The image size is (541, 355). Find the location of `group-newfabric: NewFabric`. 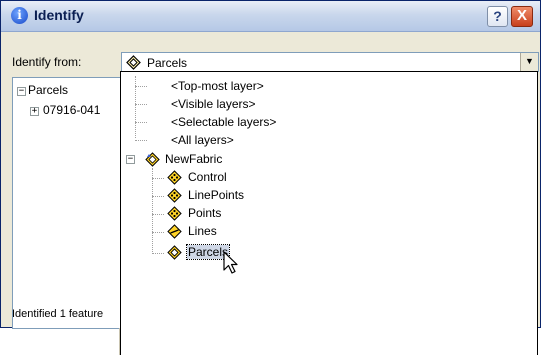

group-newfabric: NewFabric is located at coordinates (193, 159).